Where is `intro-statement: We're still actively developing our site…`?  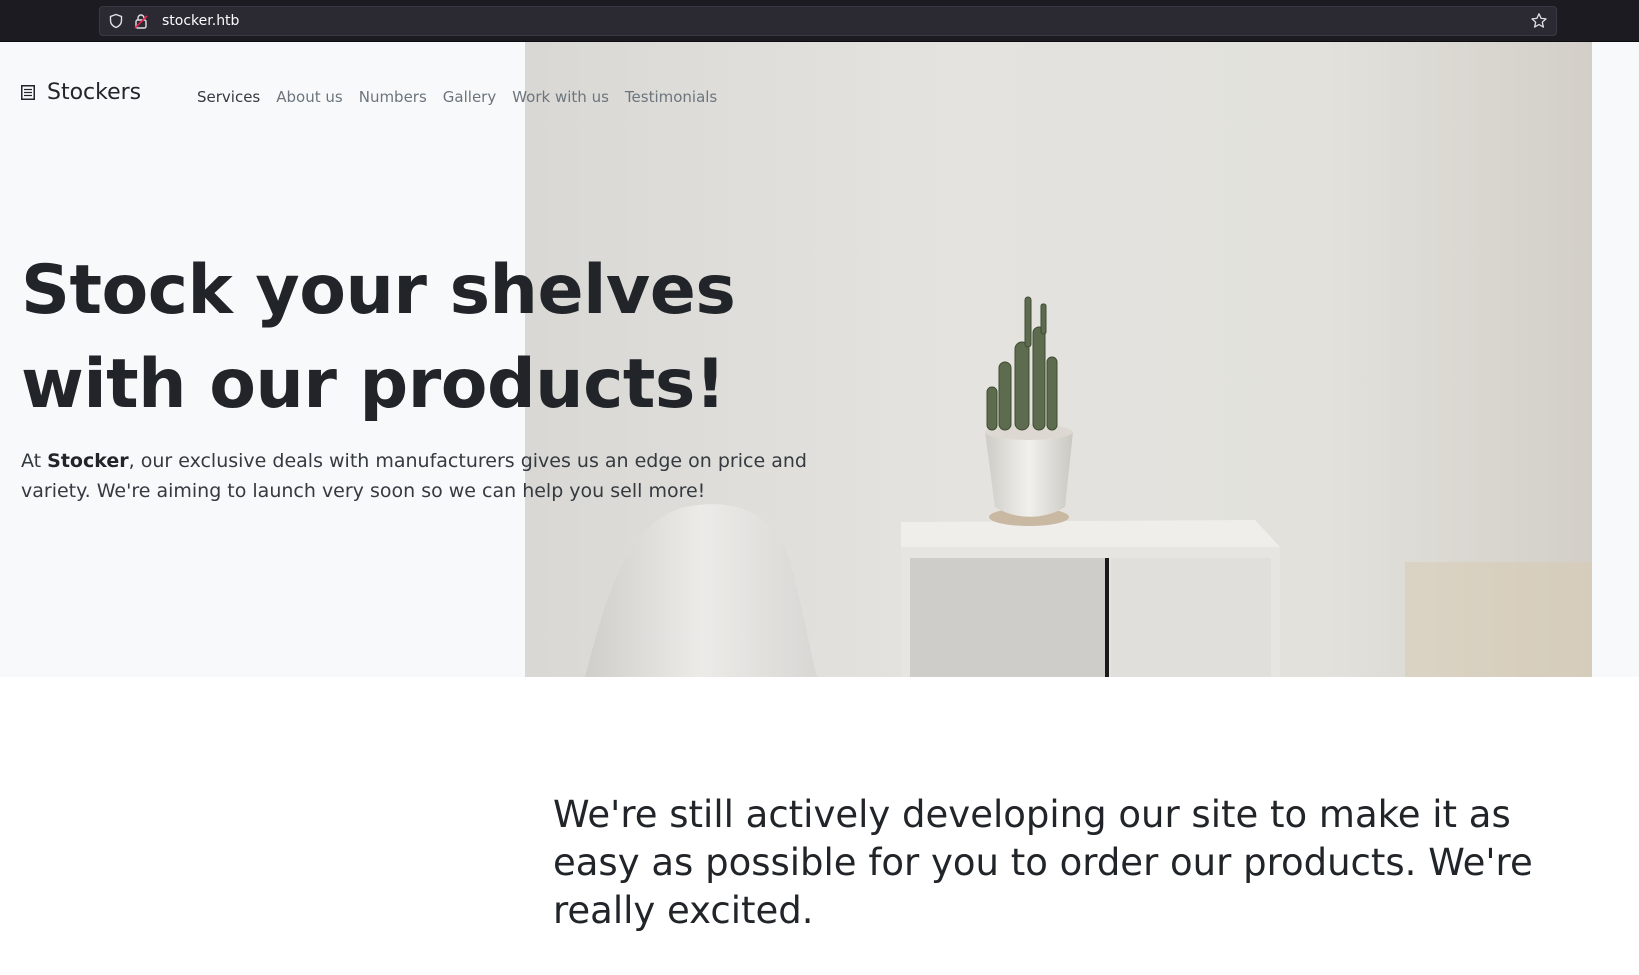 intro-statement: We're still actively developing our site… is located at coordinates (1043, 862).